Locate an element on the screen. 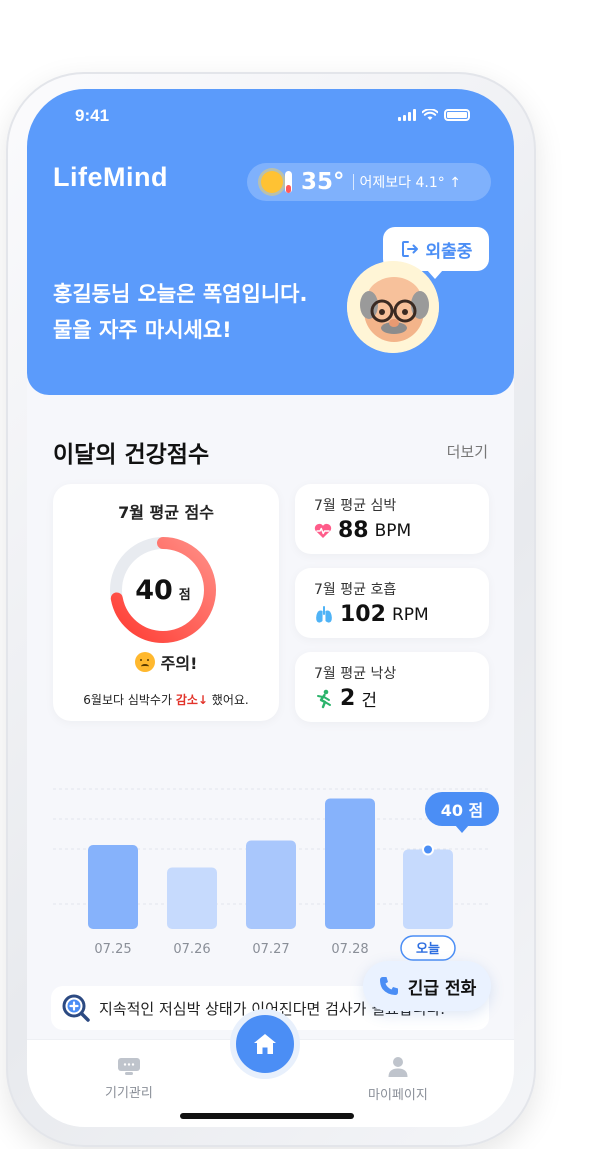 The width and height of the screenshot is (610, 1149). weather-chip: 35° 어제보다 4.1° ↑ is located at coordinates (369, 182).